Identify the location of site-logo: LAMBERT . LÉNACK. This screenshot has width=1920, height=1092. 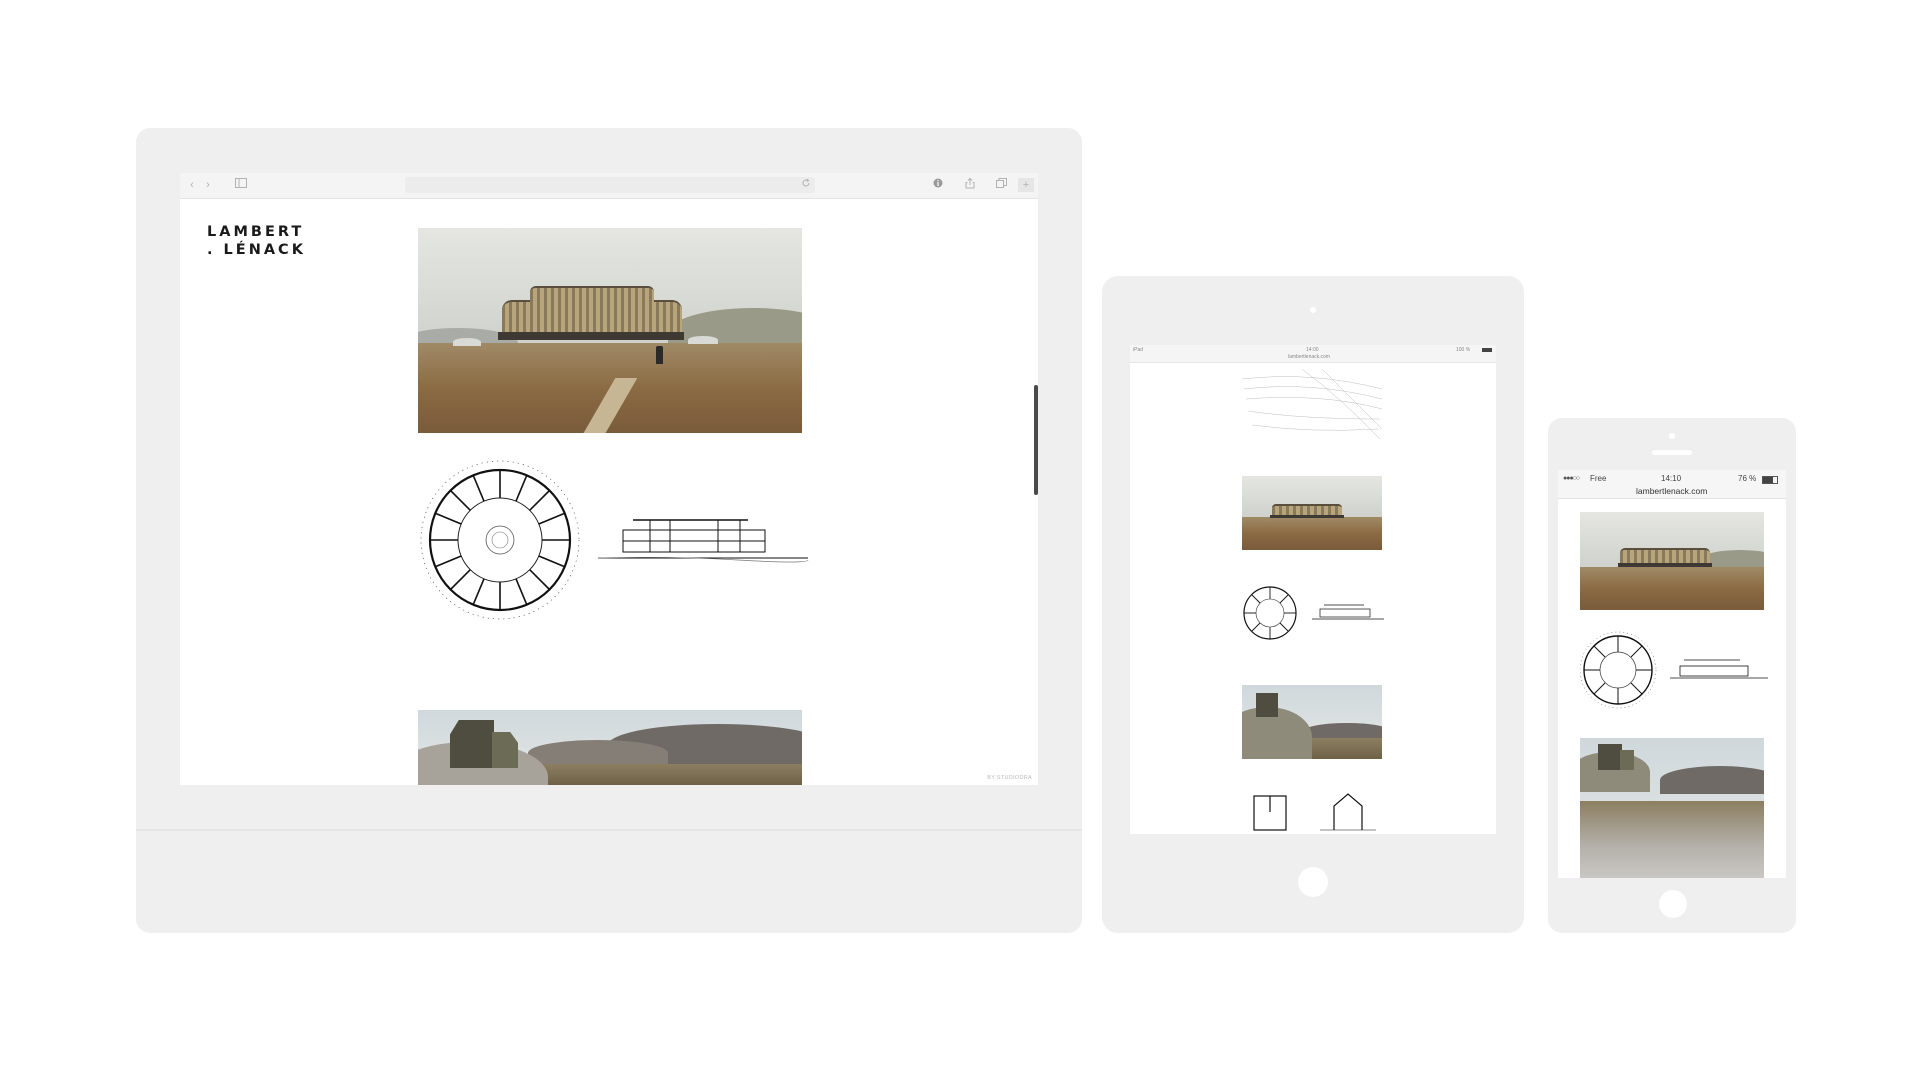
(256, 241).